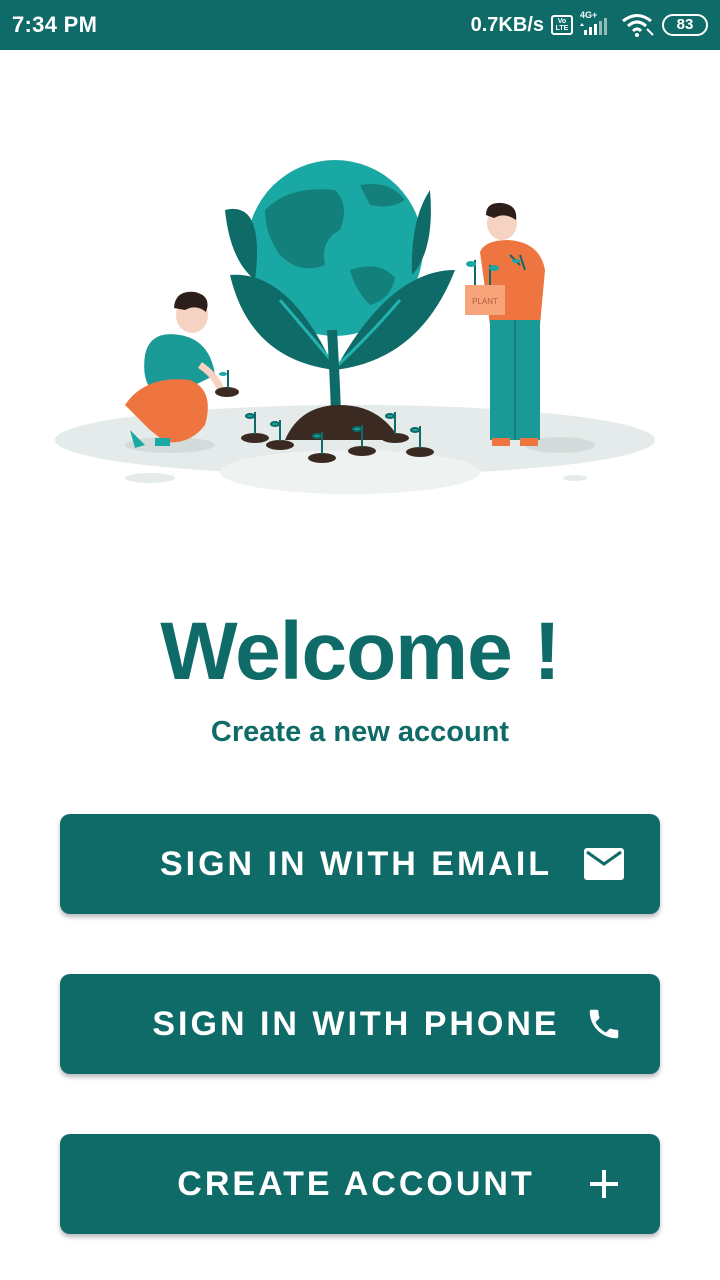 Image resolution: width=720 pixels, height=1280 pixels. Describe the element at coordinates (638, 25) in the screenshot. I see `wifi-icon` at that location.